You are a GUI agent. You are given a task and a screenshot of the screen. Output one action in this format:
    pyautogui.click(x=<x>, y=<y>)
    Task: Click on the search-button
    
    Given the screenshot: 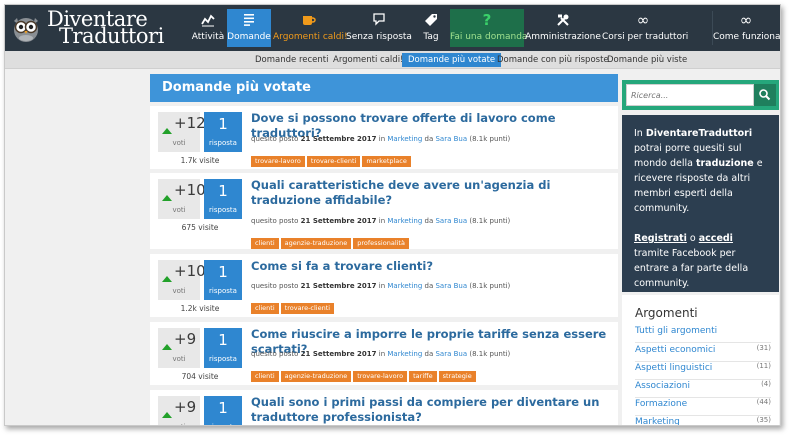 What is the action you would take?
    pyautogui.click(x=765, y=95)
    